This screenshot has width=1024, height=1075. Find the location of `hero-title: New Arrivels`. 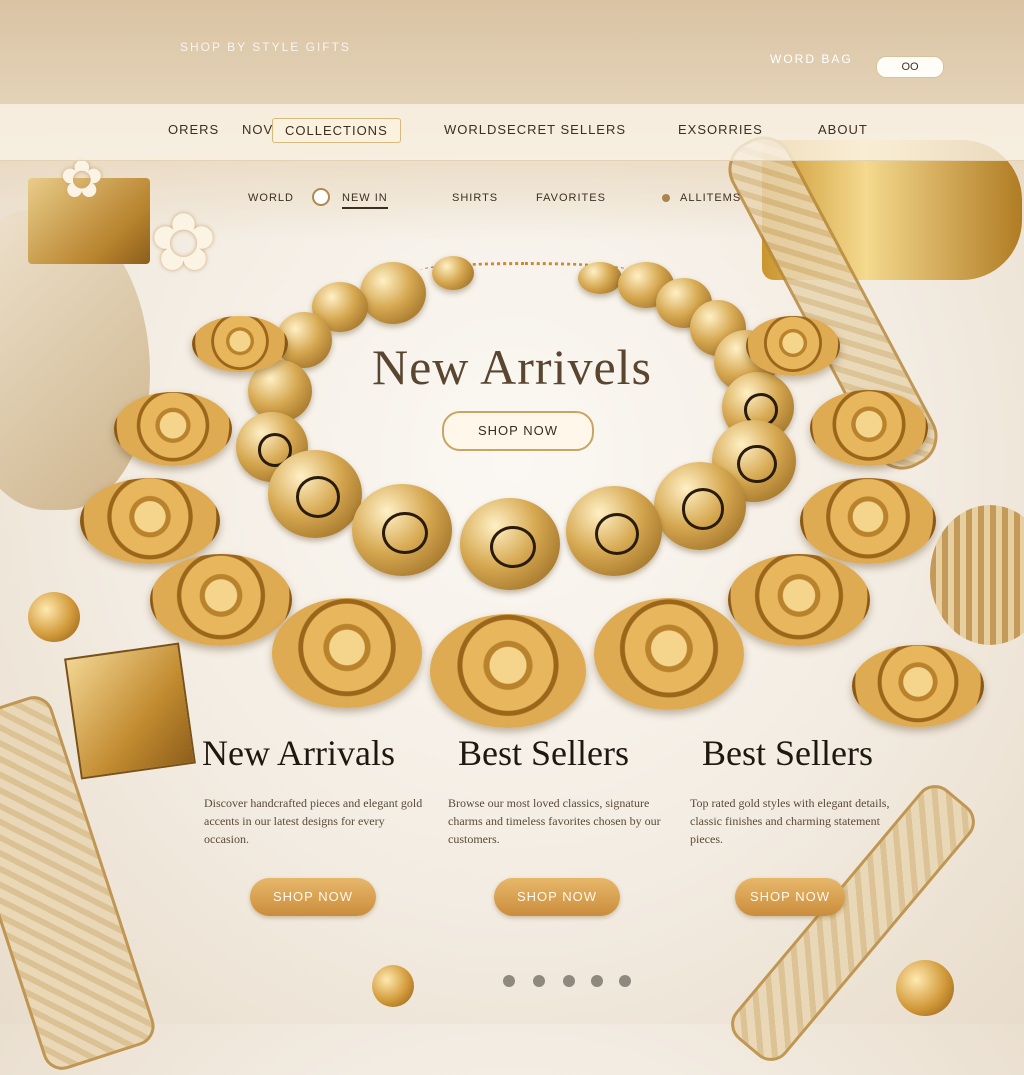

hero-title: New Arrivels is located at coordinates (512, 367).